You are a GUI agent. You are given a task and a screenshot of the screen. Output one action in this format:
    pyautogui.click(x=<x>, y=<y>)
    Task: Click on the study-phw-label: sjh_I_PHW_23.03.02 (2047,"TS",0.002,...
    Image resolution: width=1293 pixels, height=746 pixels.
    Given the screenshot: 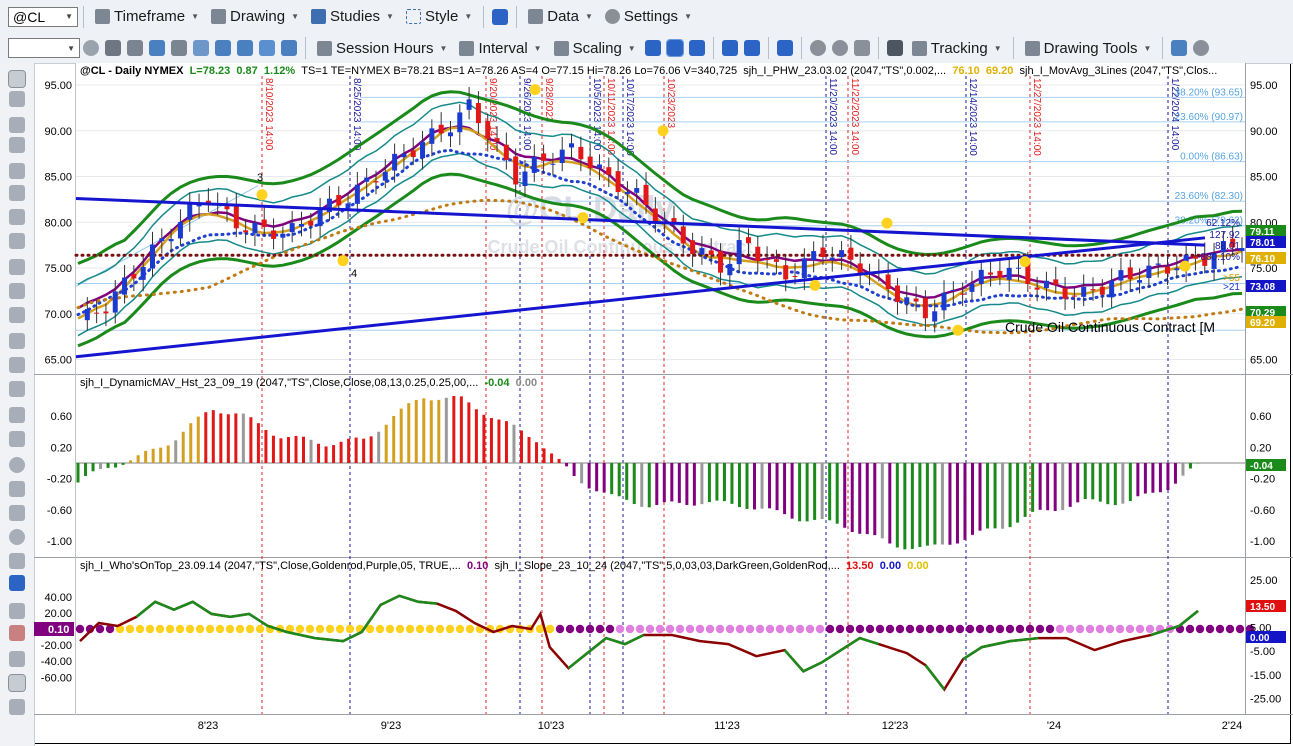 What is the action you would take?
    pyautogui.click(x=845, y=71)
    